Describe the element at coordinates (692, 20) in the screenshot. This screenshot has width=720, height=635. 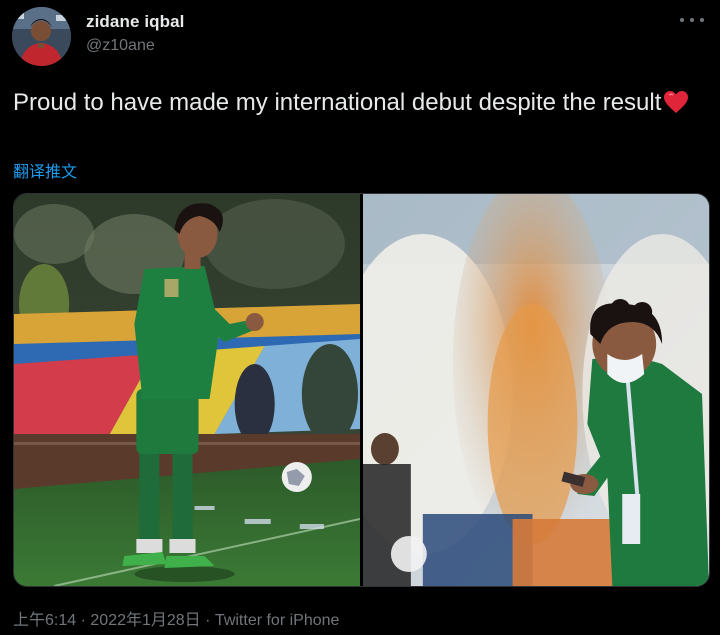
I see `more-options-icon` at that location.